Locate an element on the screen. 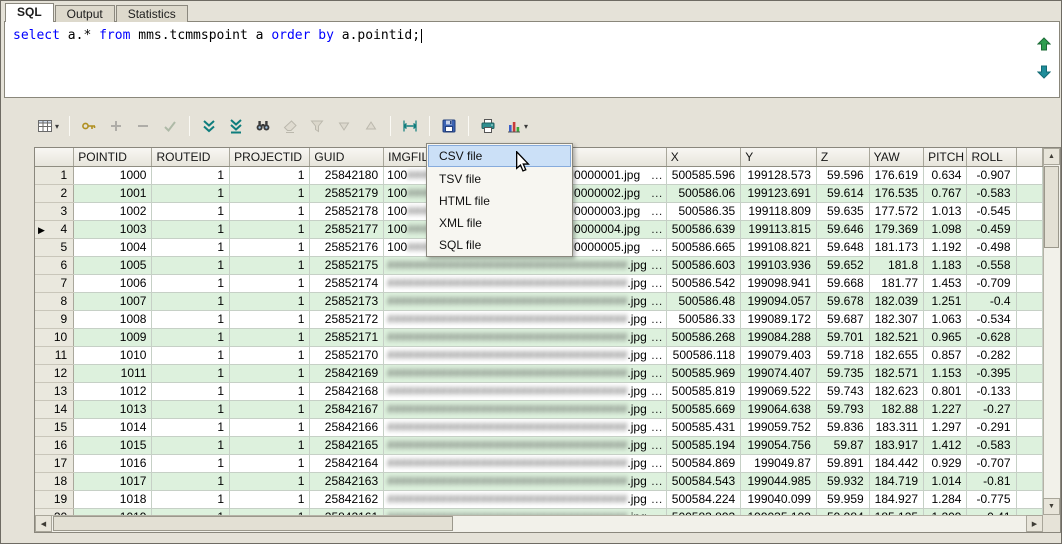 The image size is (1062, 544). cell-z: 59.743 is located at coordinates (843, 391).